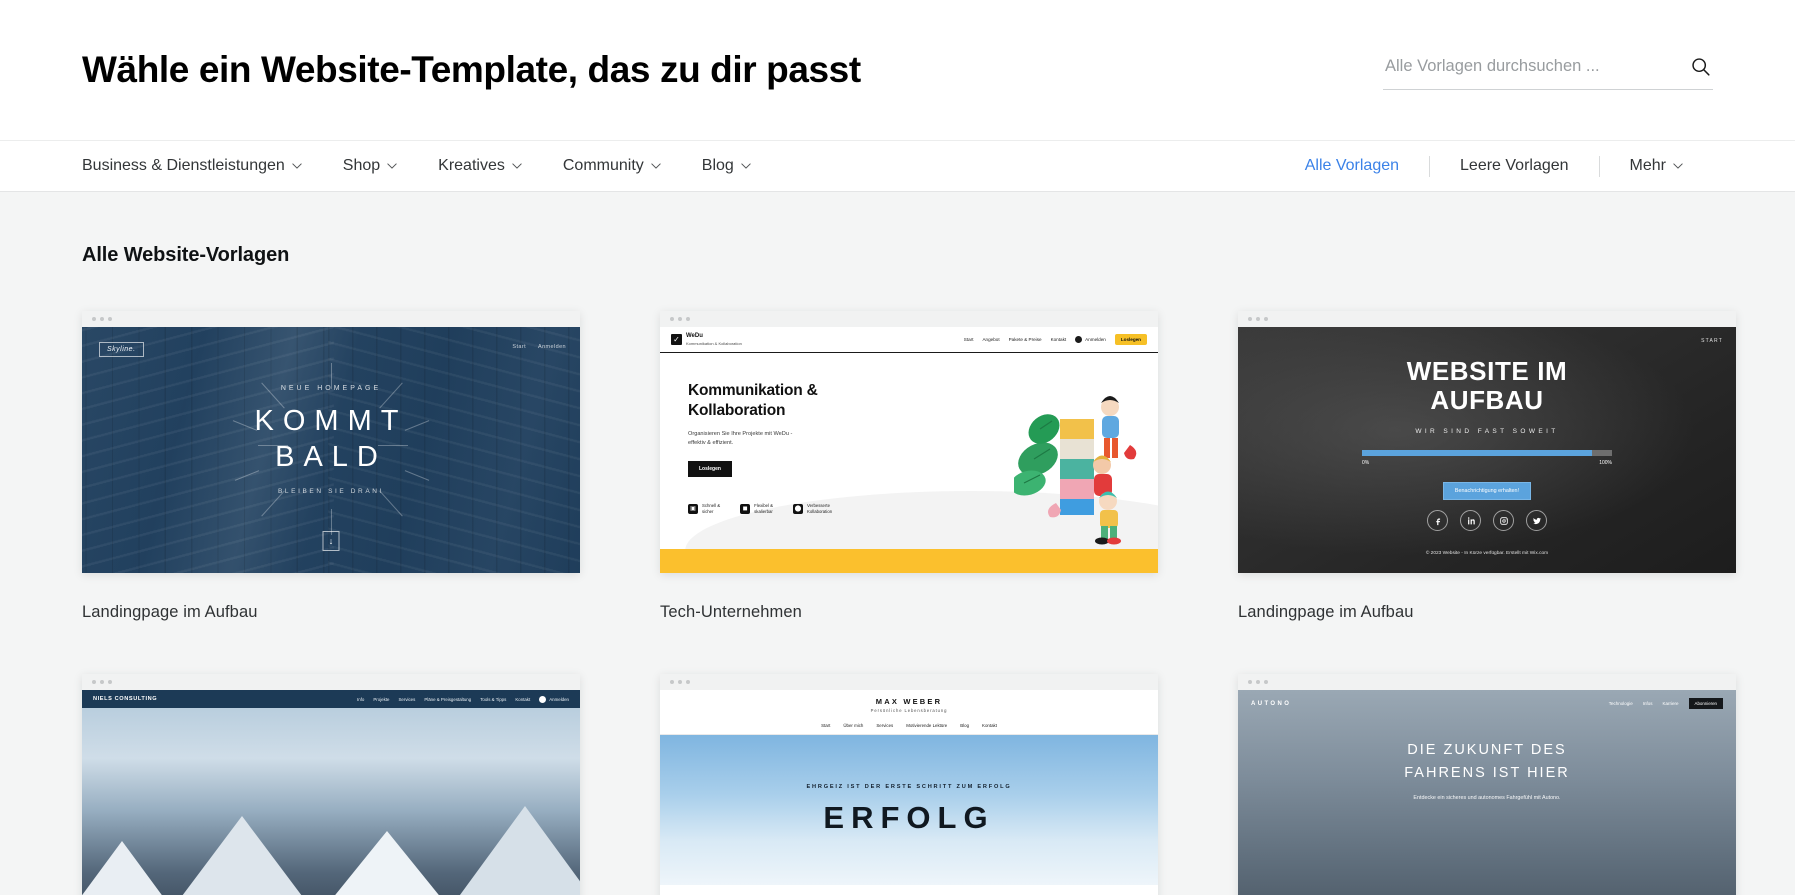  I want to click on filter-leere-vorlagen: Leere Vorlagen, so click(1514, 166).